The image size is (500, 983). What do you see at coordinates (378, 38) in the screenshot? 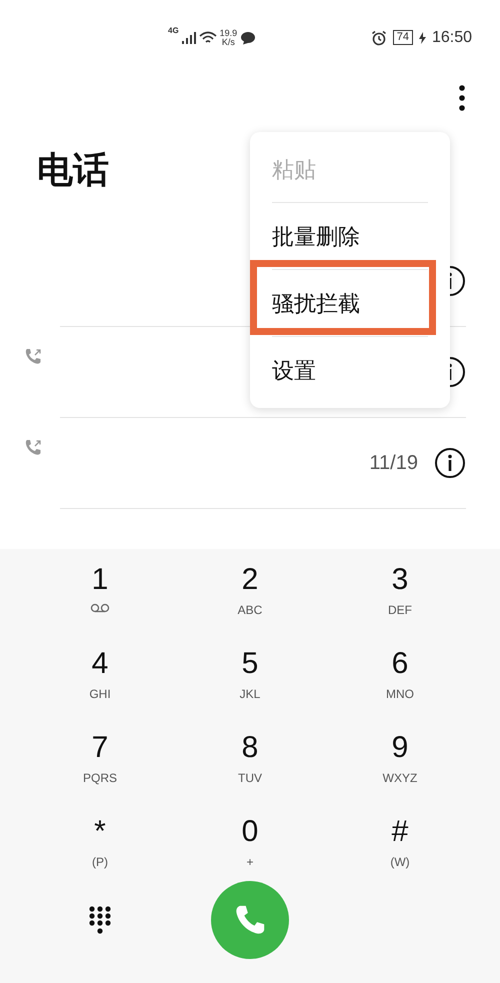
I see `alarm-icon` at bounding box center [378, 38].